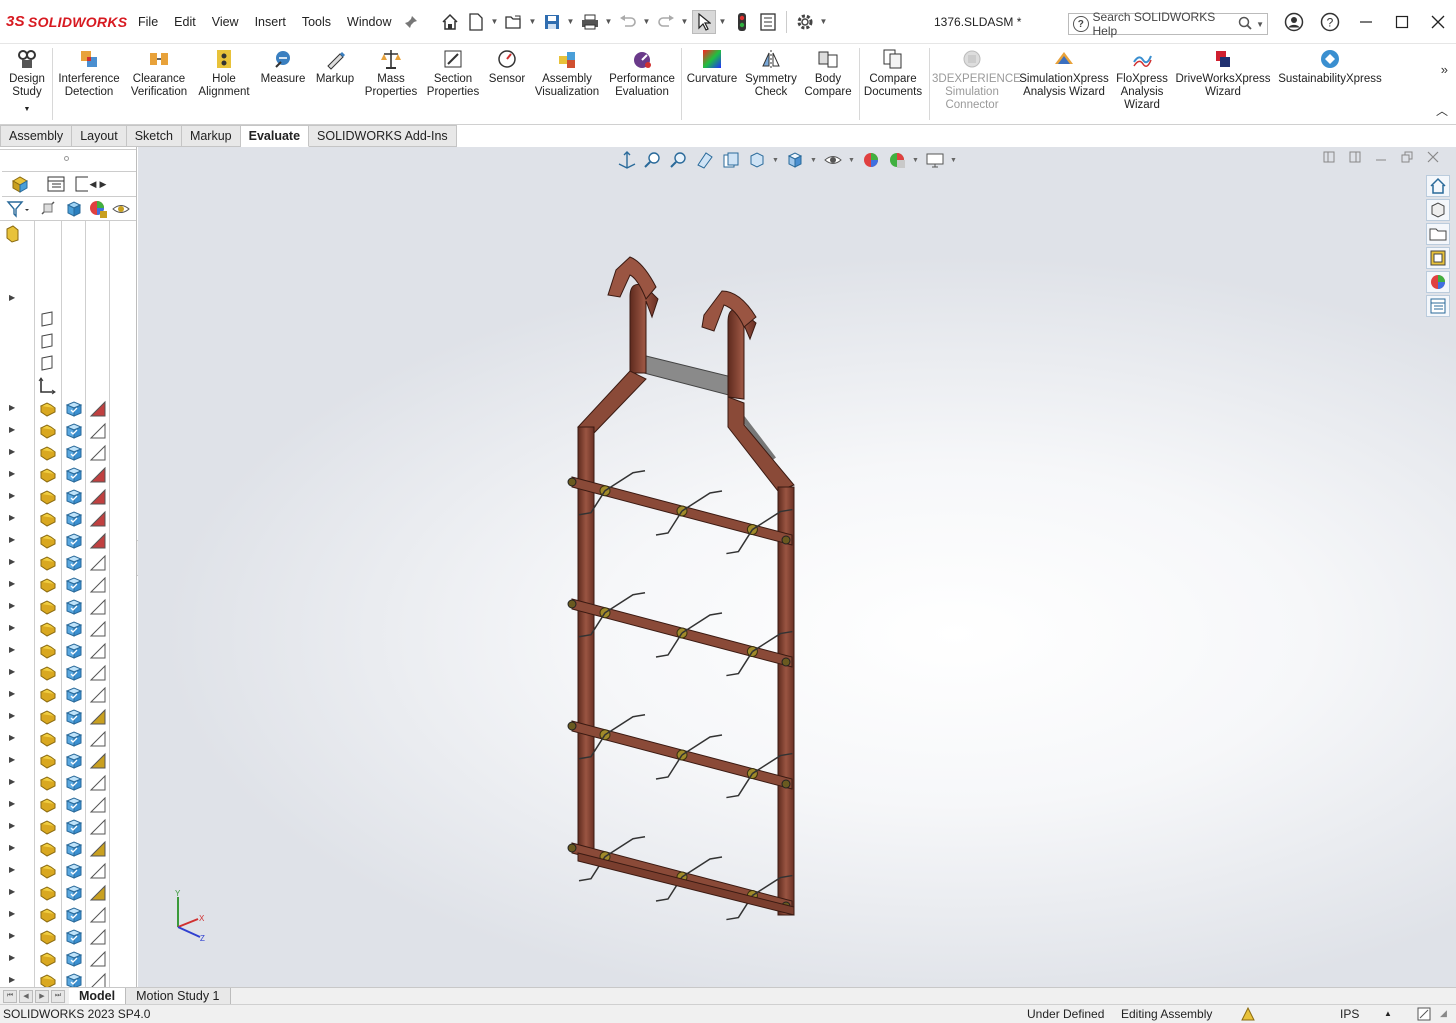 This screenshot has height=1023, width=1456. I want to click on plane-icon, so click(47, 366).